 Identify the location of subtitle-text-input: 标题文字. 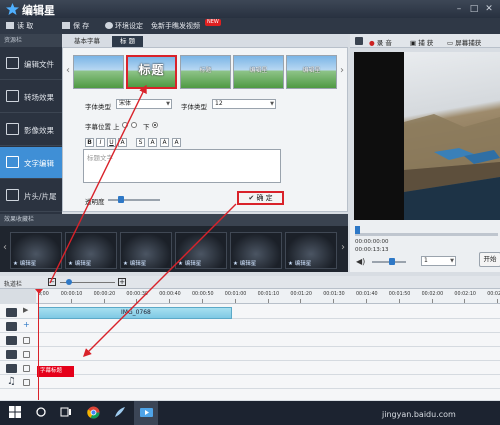
(182, 166).